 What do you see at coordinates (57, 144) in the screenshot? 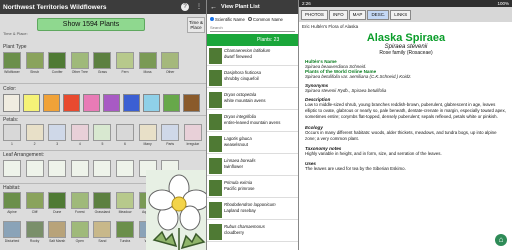
I see `petal-count-label: 3` at bounding box center [57, 144].